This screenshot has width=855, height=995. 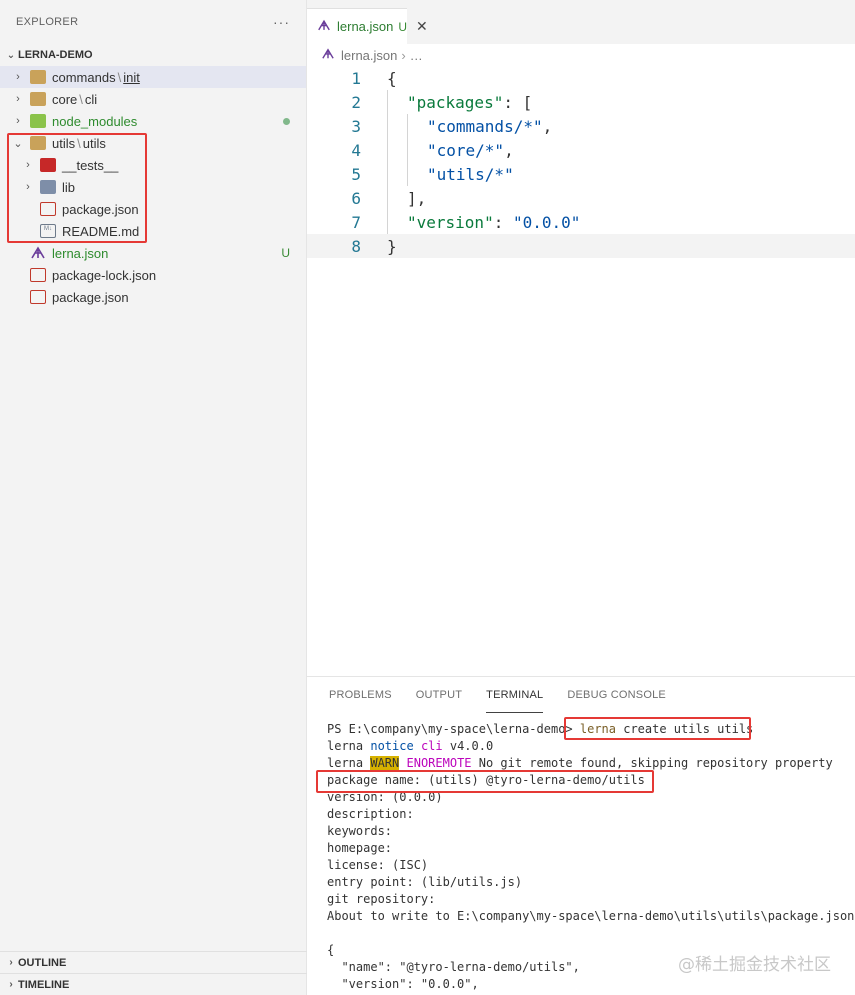 What do you see at coordinates (470, 102) in the screenshot?
I see `code-text: "packages": [` at bounding box center [470, 102].